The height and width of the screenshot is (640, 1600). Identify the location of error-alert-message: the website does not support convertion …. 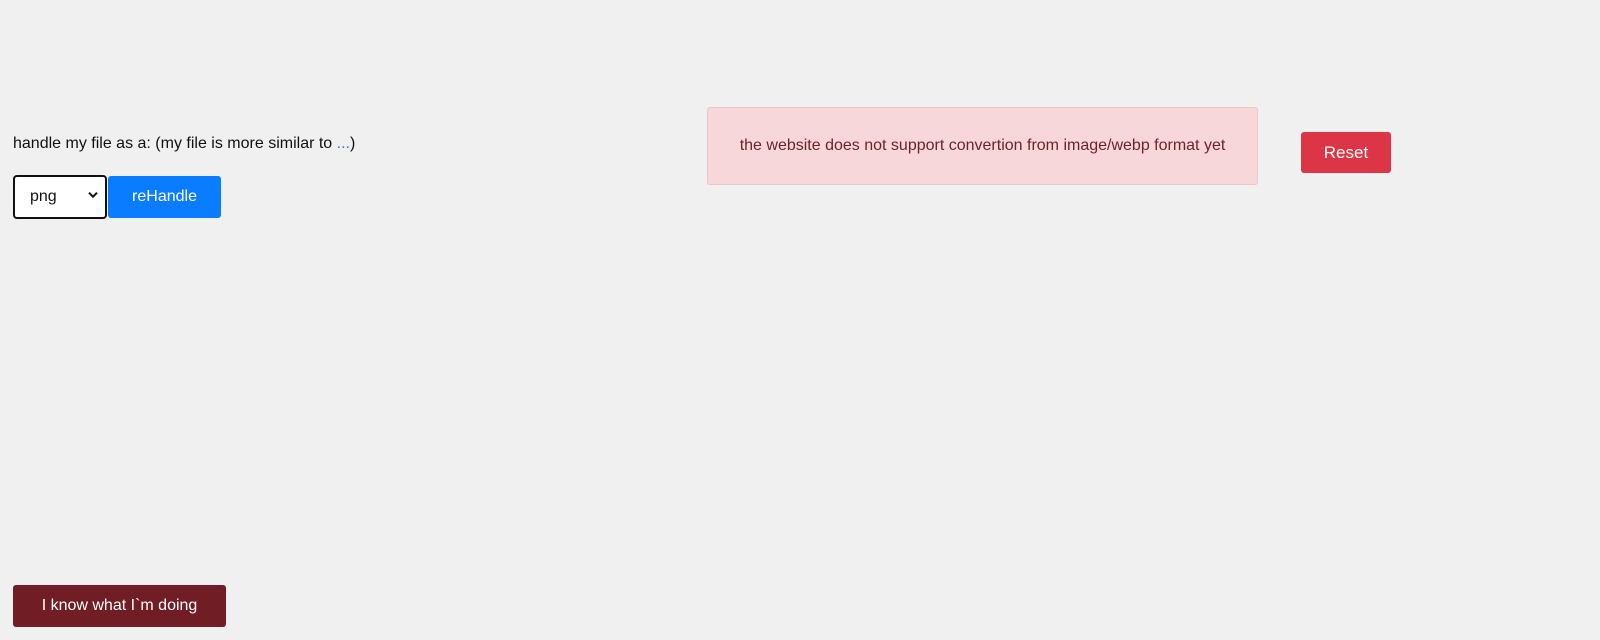
(982, 145).